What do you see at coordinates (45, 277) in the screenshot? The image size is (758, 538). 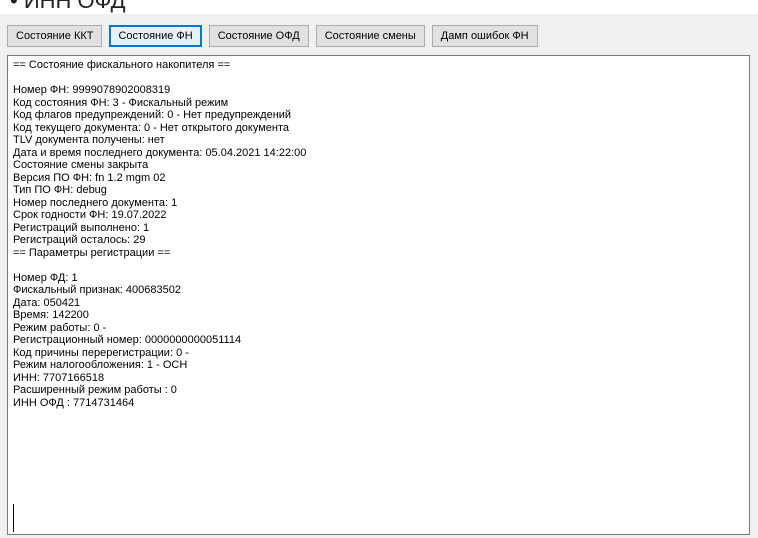 I see `output-line: Номер ФД: 1` at bounding box center [45, 277].